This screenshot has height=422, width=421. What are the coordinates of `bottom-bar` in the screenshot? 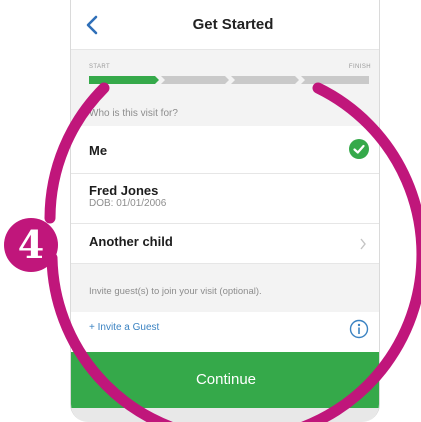 It's located at (225, 415).